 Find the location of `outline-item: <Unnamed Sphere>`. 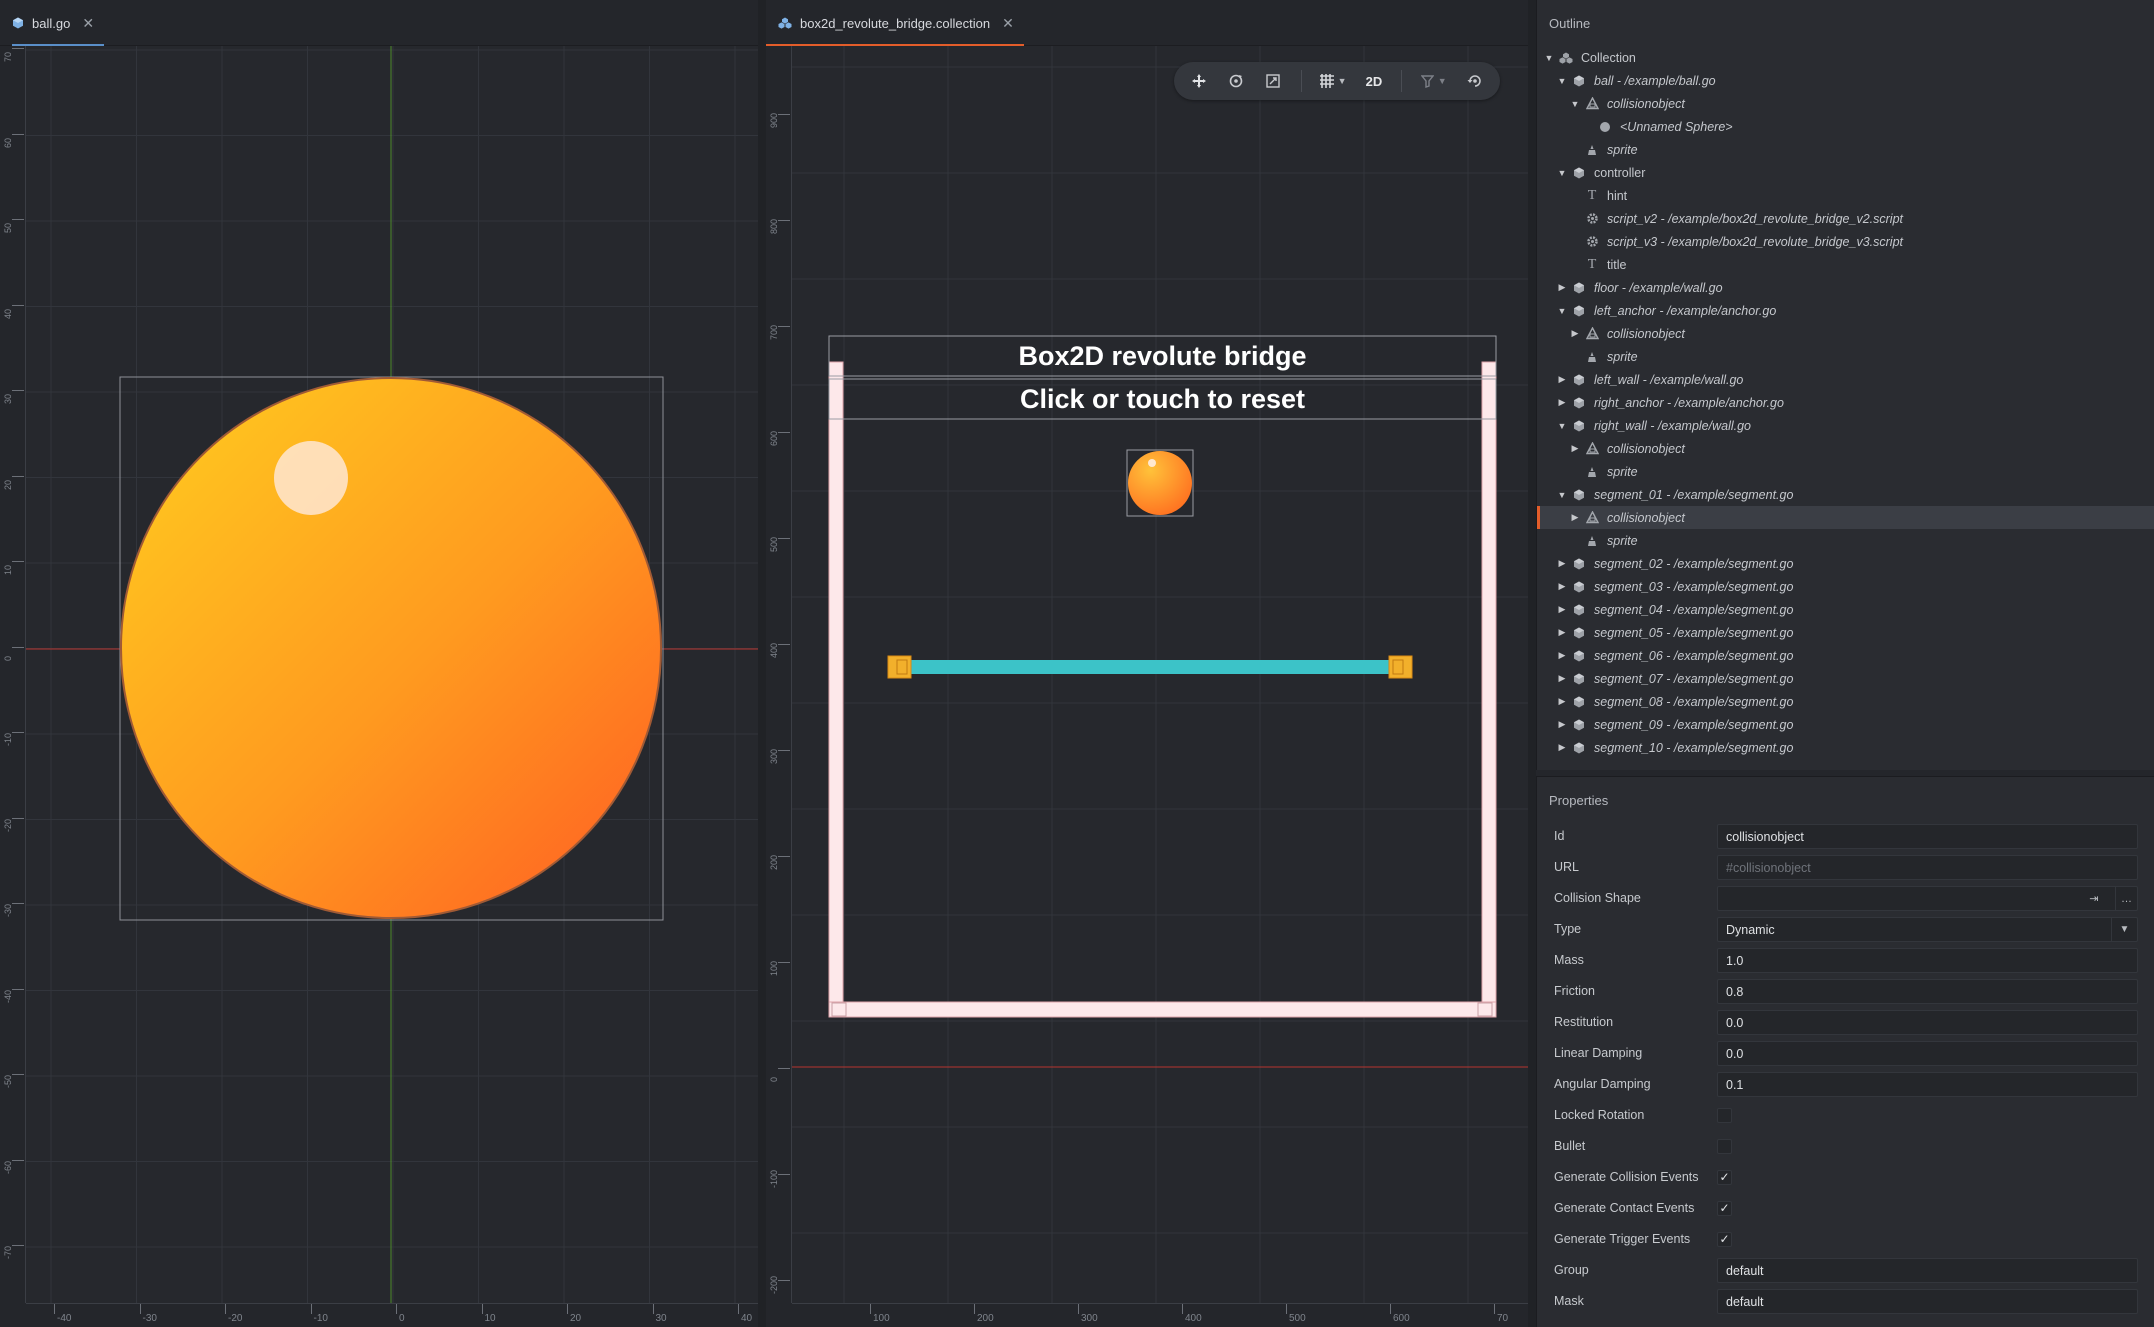

outline-item: <Unnamed Sphere> is located at coordinates (1845, 126).